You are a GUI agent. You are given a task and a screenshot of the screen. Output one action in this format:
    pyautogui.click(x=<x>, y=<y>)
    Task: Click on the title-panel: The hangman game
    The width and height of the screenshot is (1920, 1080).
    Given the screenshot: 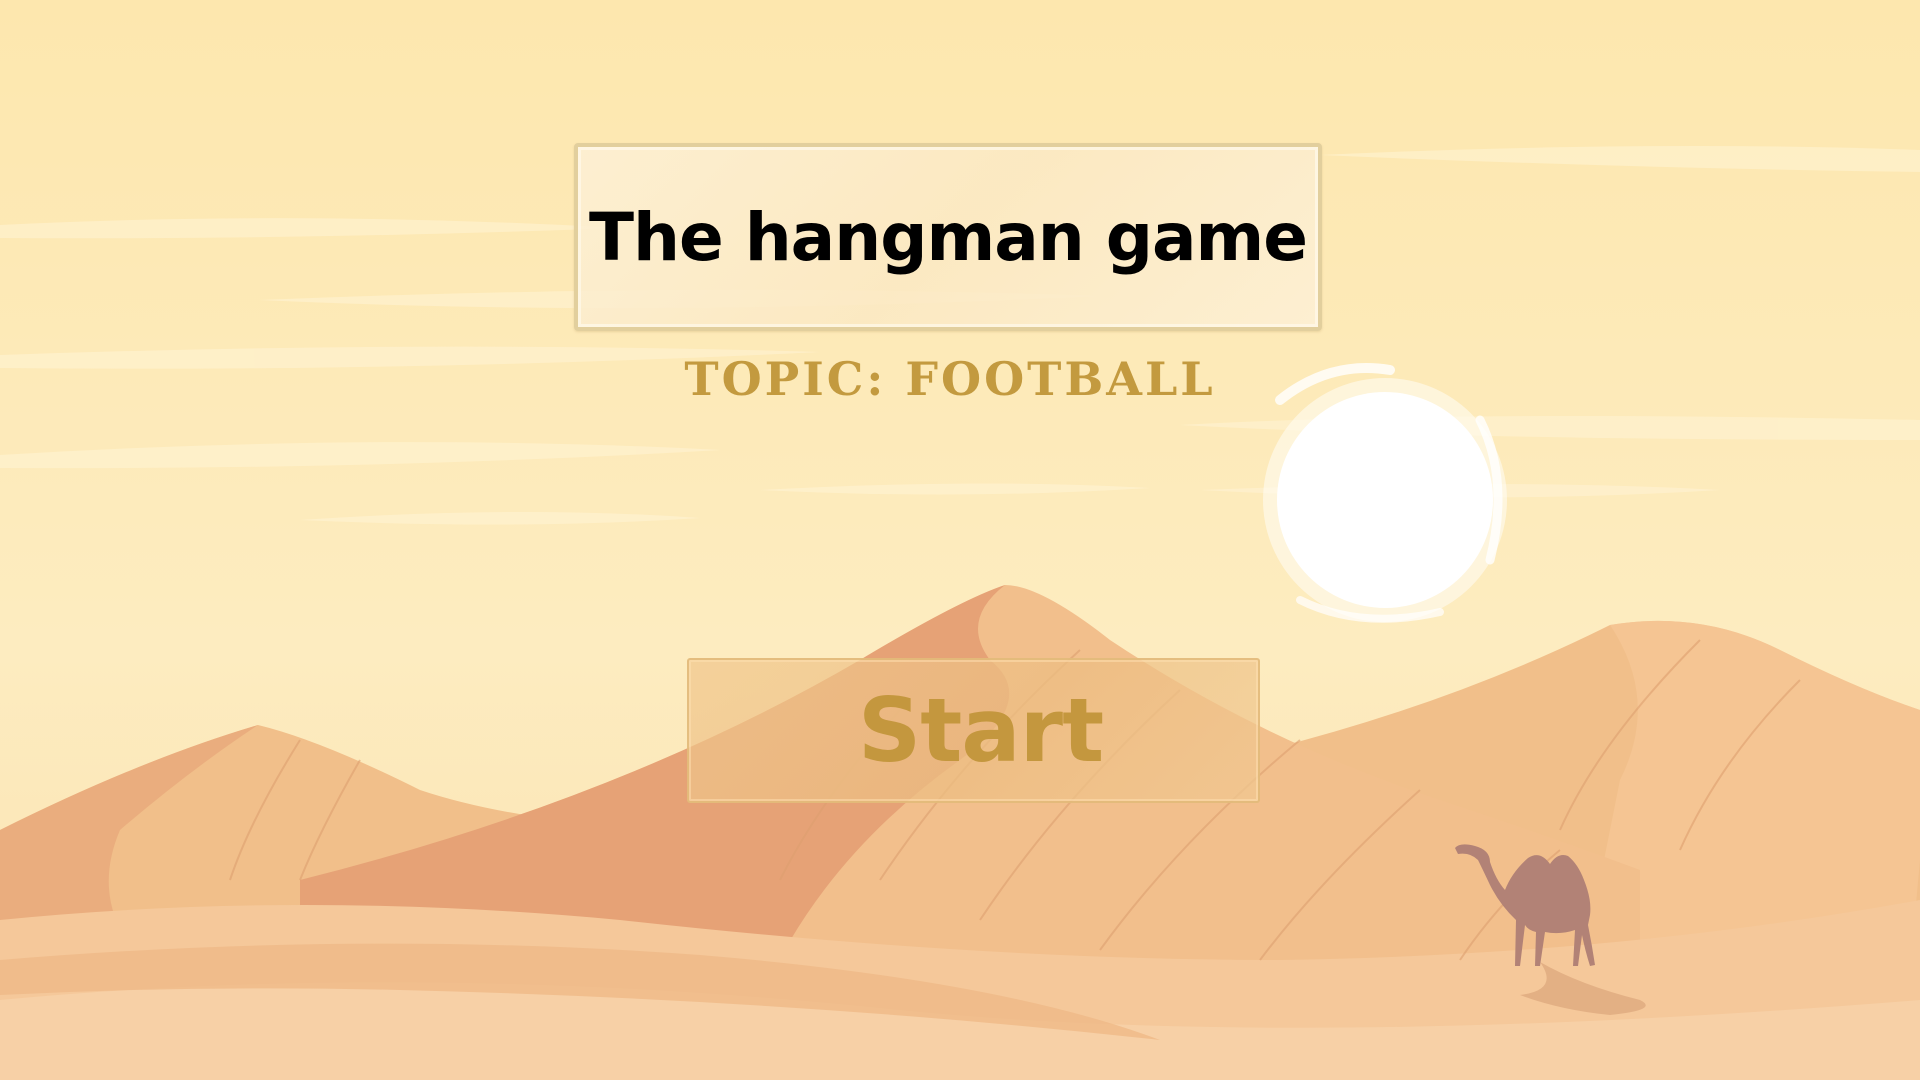 What is the action you would take?
    pyautogui.click(x=948, y=237)
    